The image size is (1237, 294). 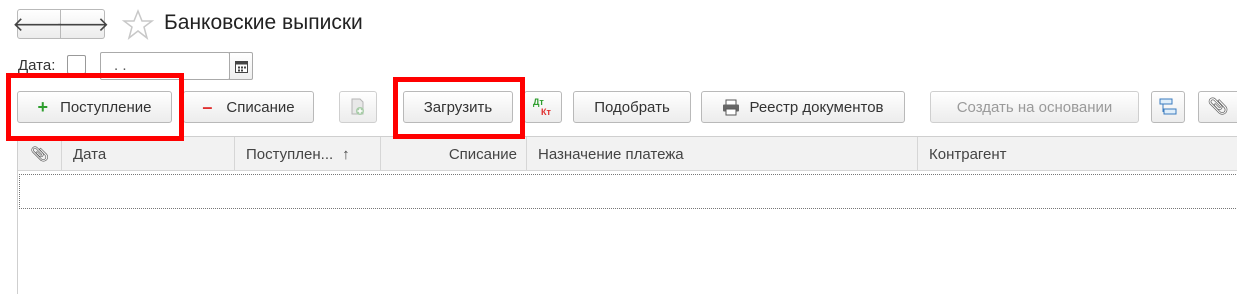 I want to click on date-input-value: . ., so click(x=120, y=65).